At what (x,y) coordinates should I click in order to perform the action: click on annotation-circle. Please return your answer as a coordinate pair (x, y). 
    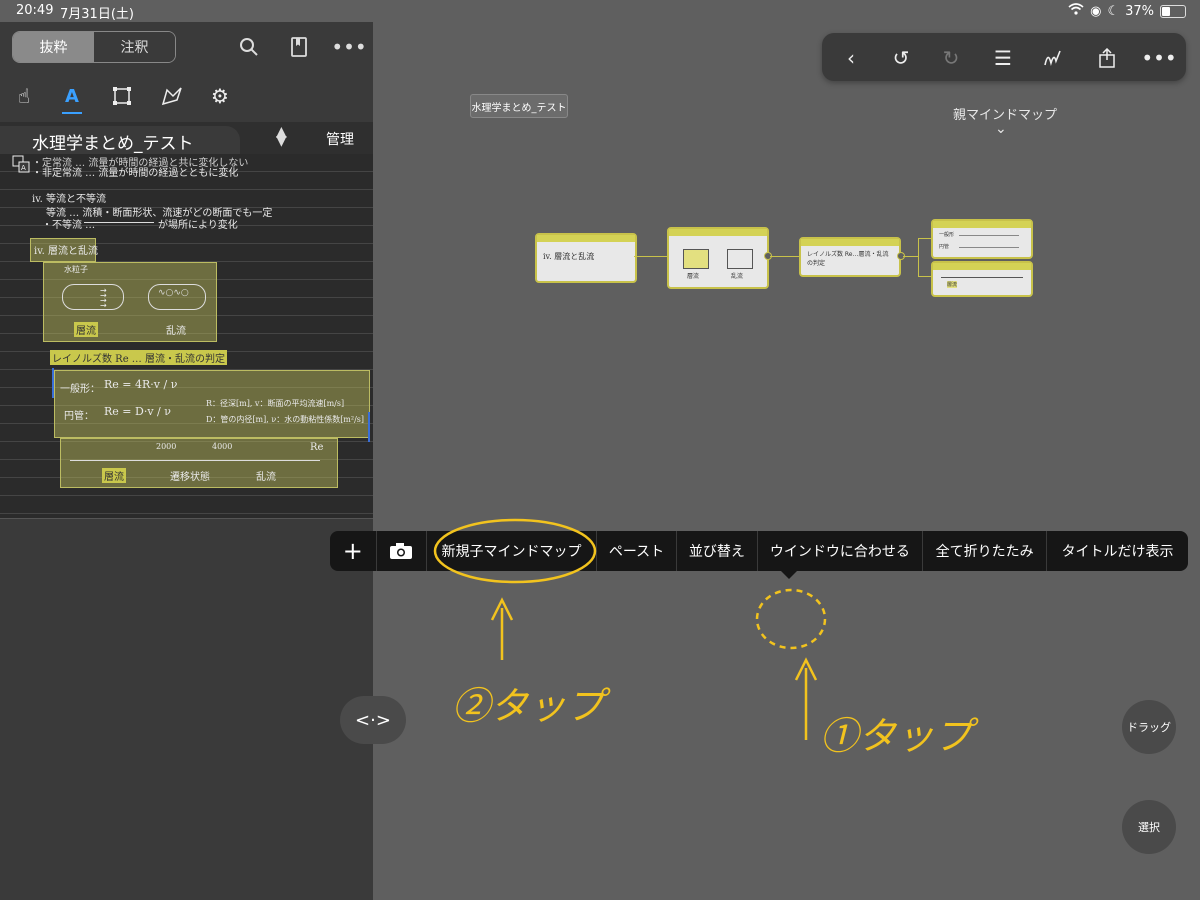
    Looking at the image, I should click on (515, 551).